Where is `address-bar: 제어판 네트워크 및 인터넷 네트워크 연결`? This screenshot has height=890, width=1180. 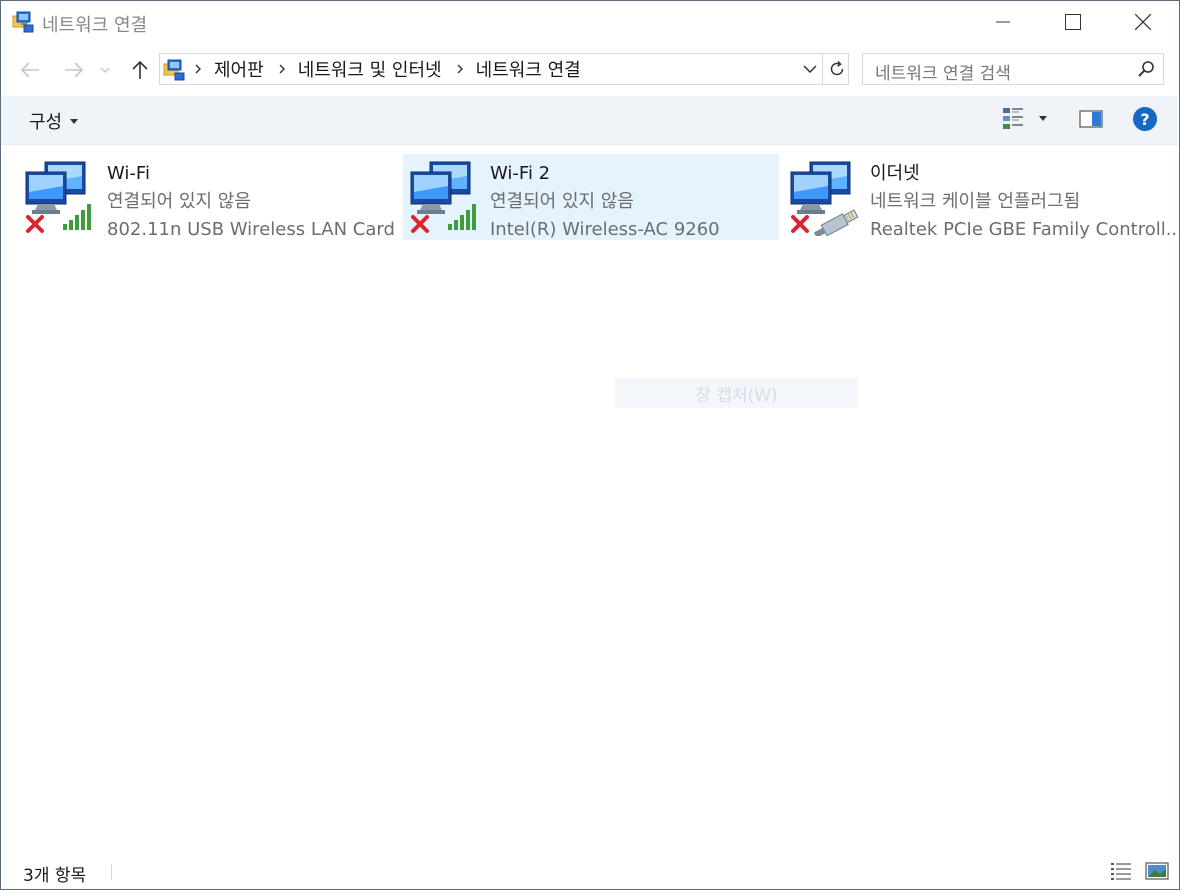
address-bar: 제어판 네트워크 및 인터넷 네트워크 연결 is located at coordinates (504, 69).